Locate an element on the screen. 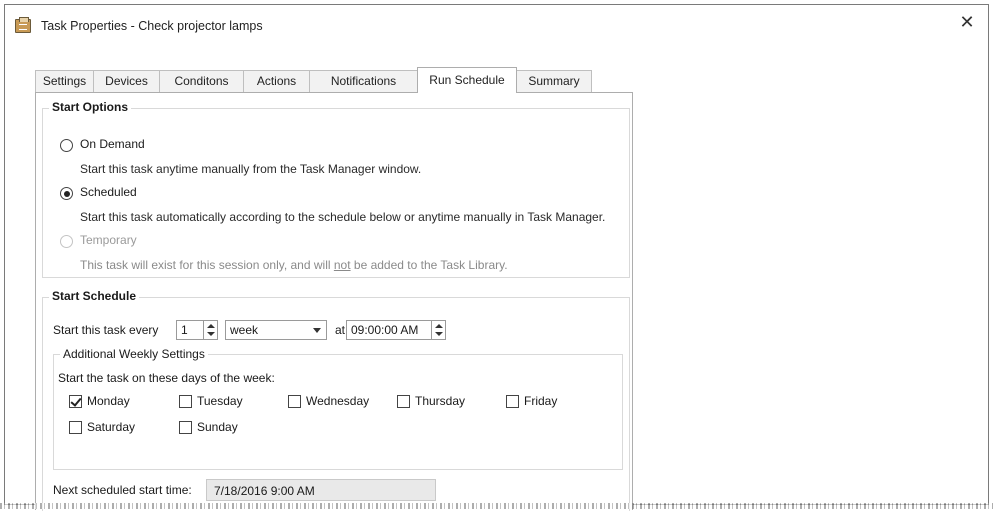 Image resolution: width=993 pixels, height=511 pixels. weekly-settings-title: Additional Weekly Settings is located at coordinates (134, 354).